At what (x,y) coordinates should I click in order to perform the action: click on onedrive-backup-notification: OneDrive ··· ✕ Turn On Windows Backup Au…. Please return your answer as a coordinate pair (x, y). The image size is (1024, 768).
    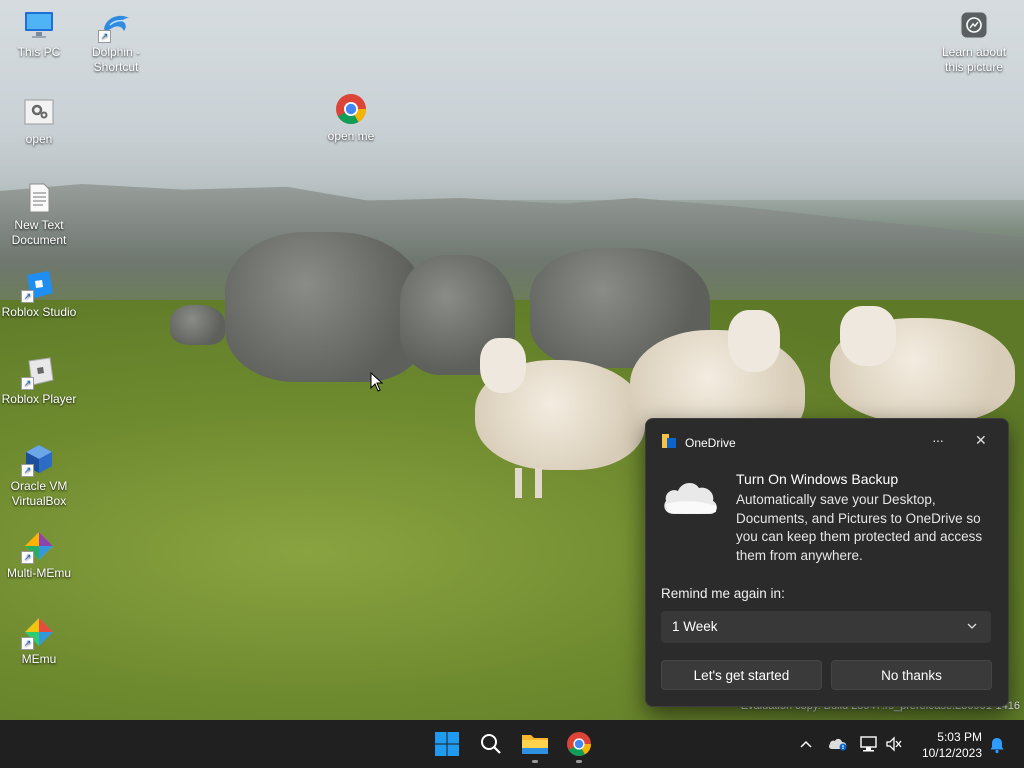
    Looking at the image, I should click on (827, 562).